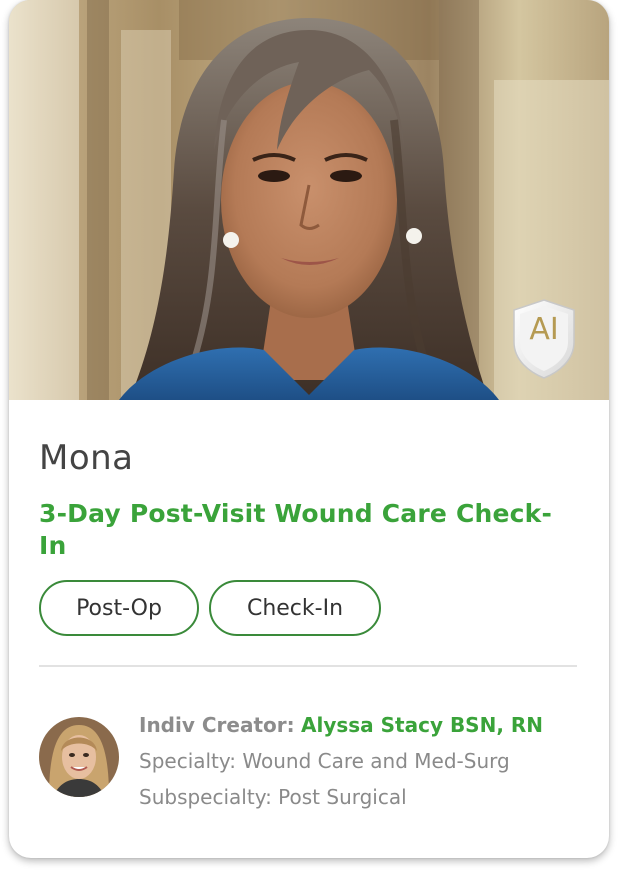 The height and width of the screenshot is (884, 638). I want to click on creator-label: Indiv Creator:, so click(217, 725).